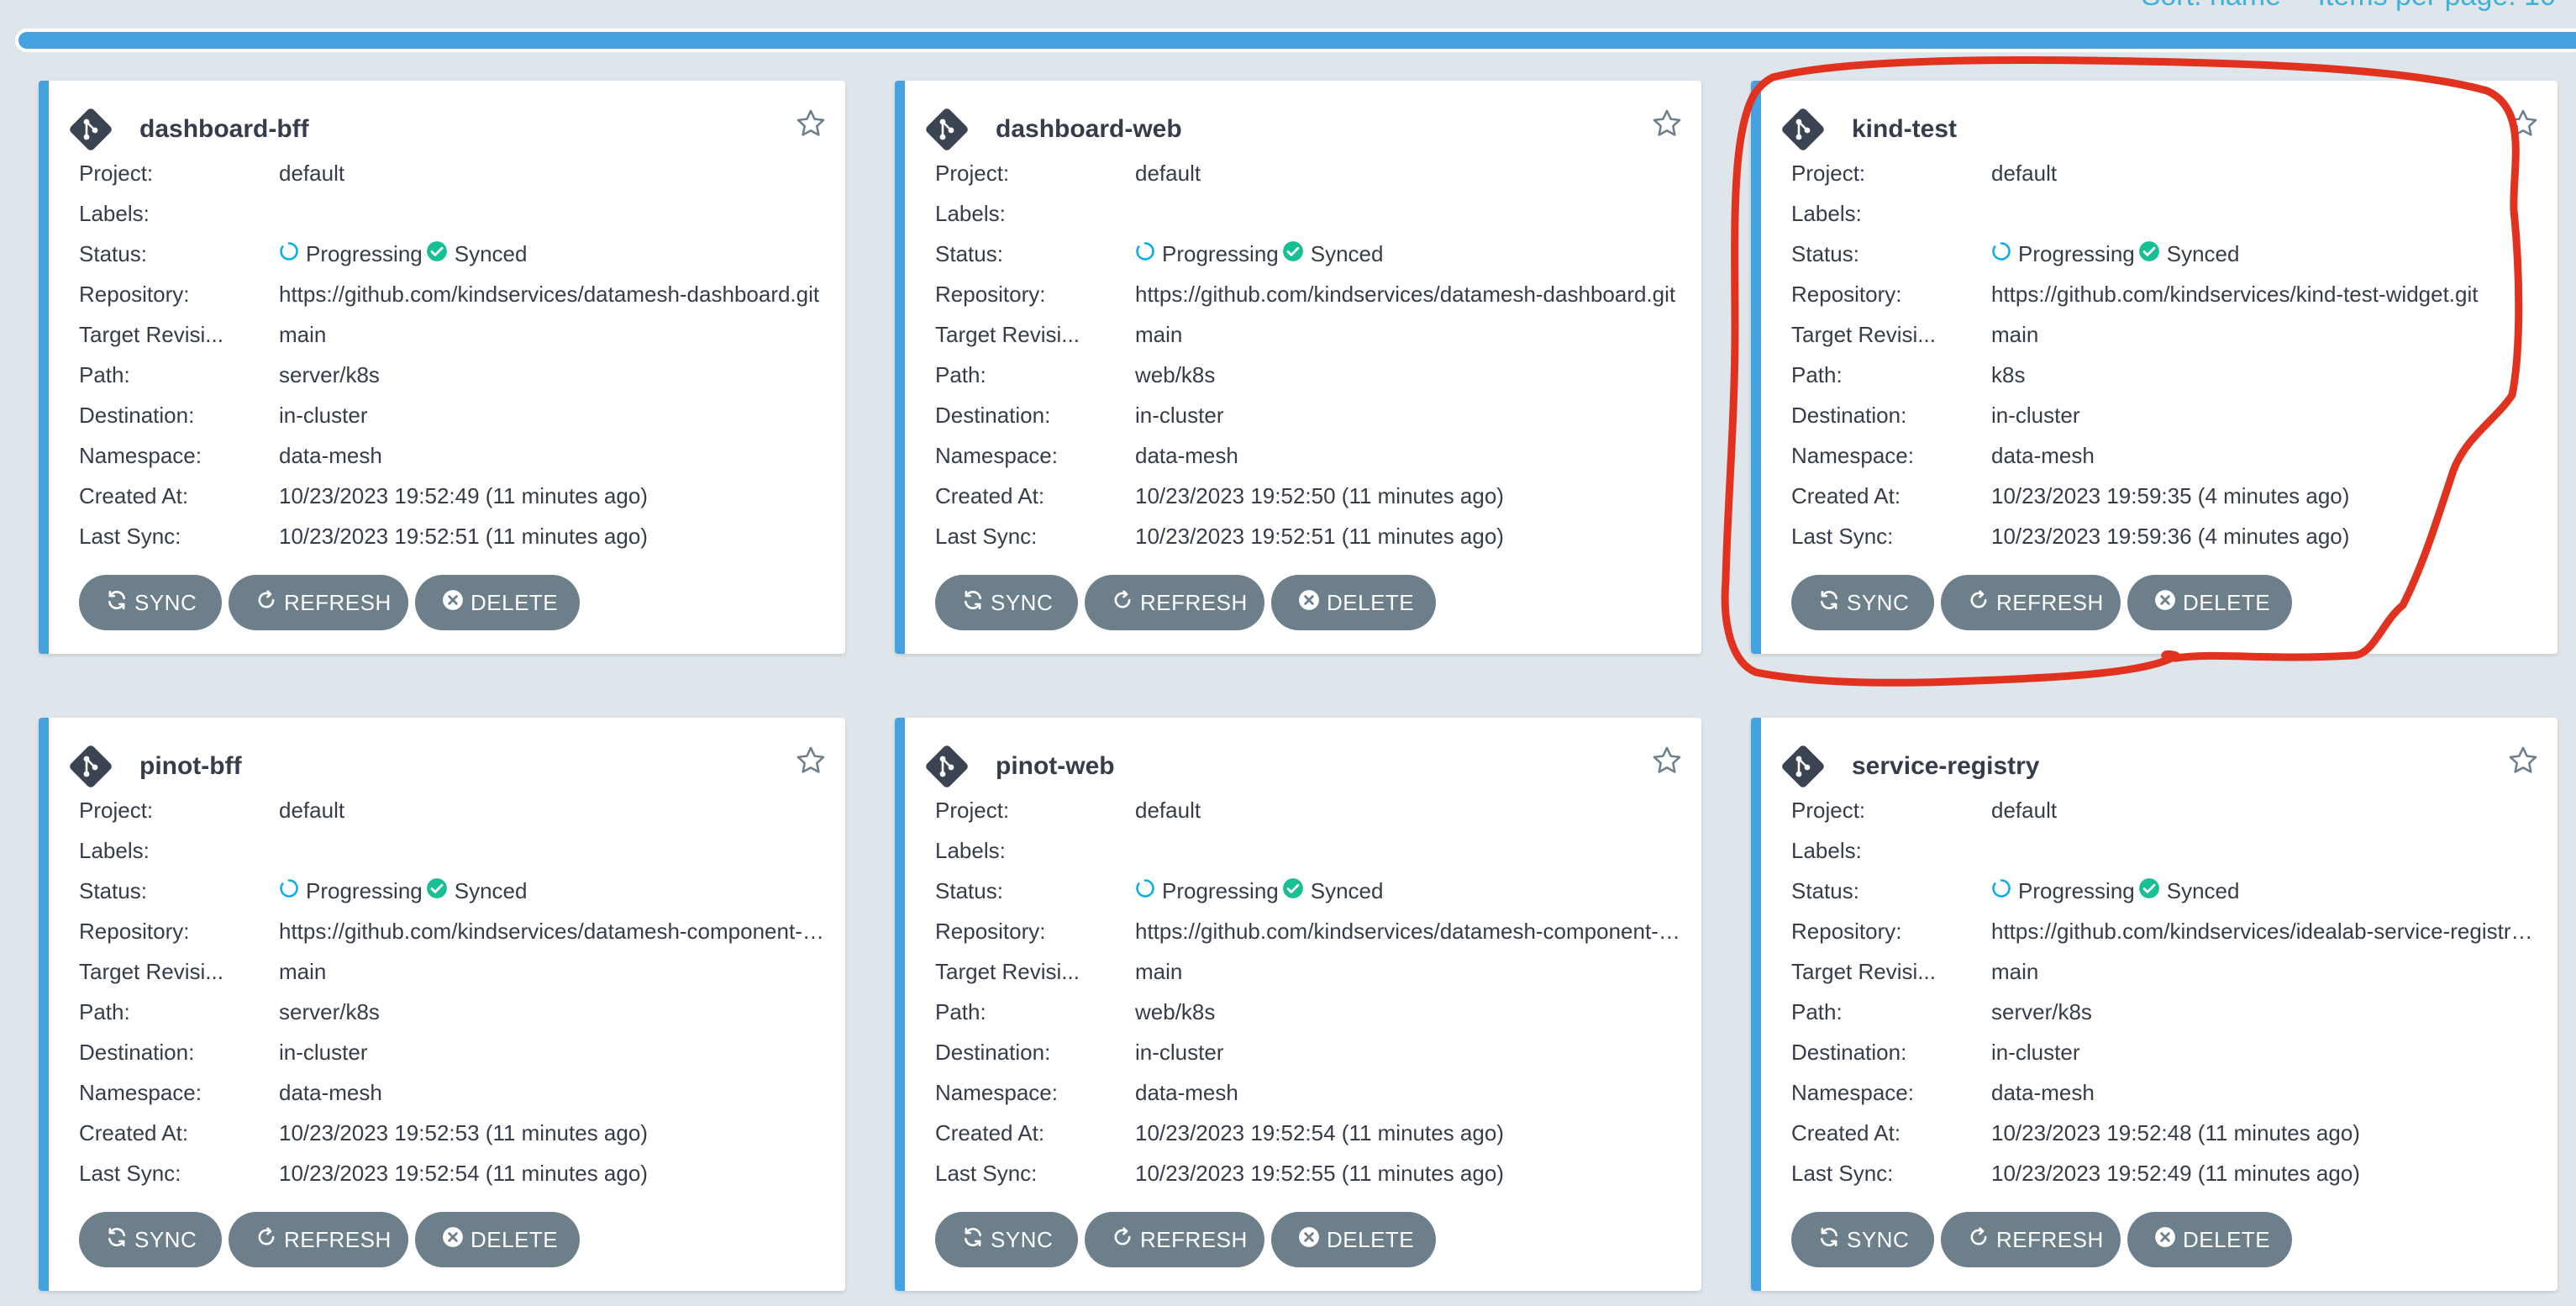  What do you see at coordinates (1126, 603) in the screenshot?
I see `refresh-icon` at bounding box center [1126, 603].